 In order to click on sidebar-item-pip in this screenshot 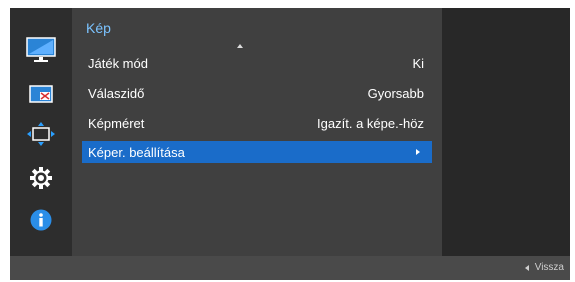, I will do `click(41, 94)`.